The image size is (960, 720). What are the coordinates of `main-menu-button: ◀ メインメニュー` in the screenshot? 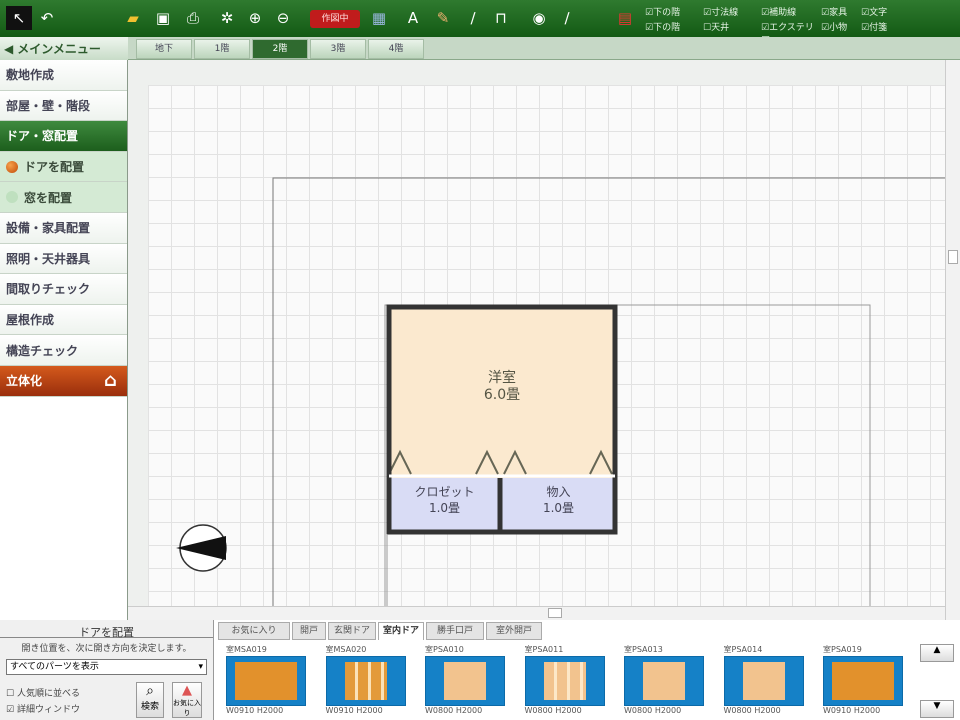 It's located at (64, 48).